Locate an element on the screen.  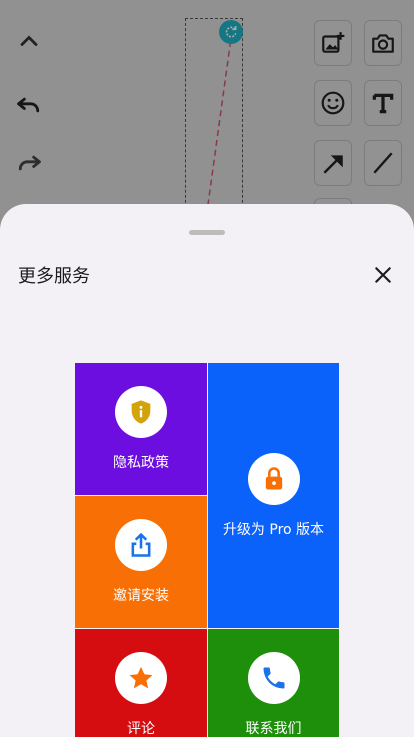
privacy-policy-label: 隐私政策 is located at coordinates (141, 463).